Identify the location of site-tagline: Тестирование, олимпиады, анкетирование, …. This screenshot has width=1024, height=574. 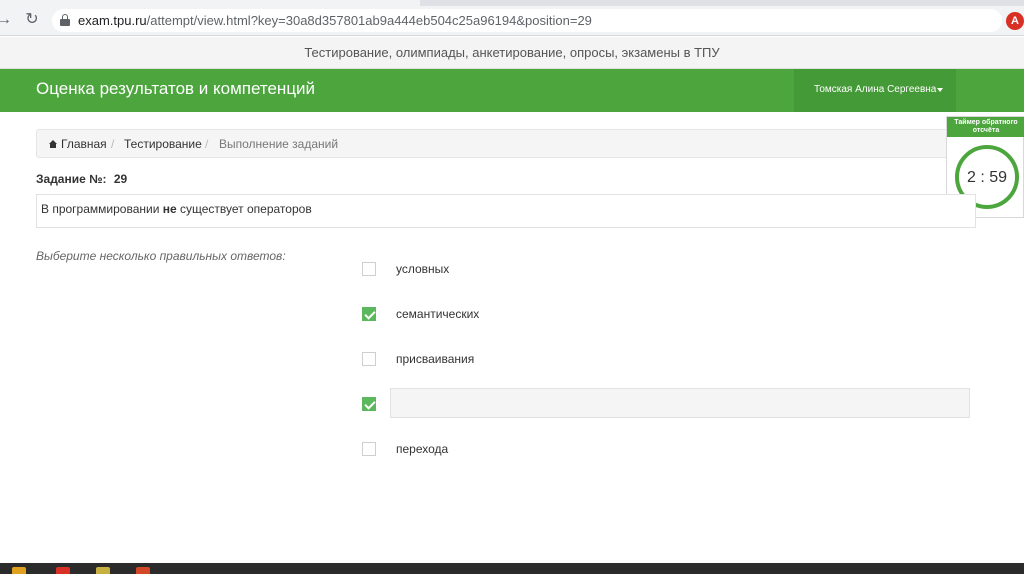
(512, 52).